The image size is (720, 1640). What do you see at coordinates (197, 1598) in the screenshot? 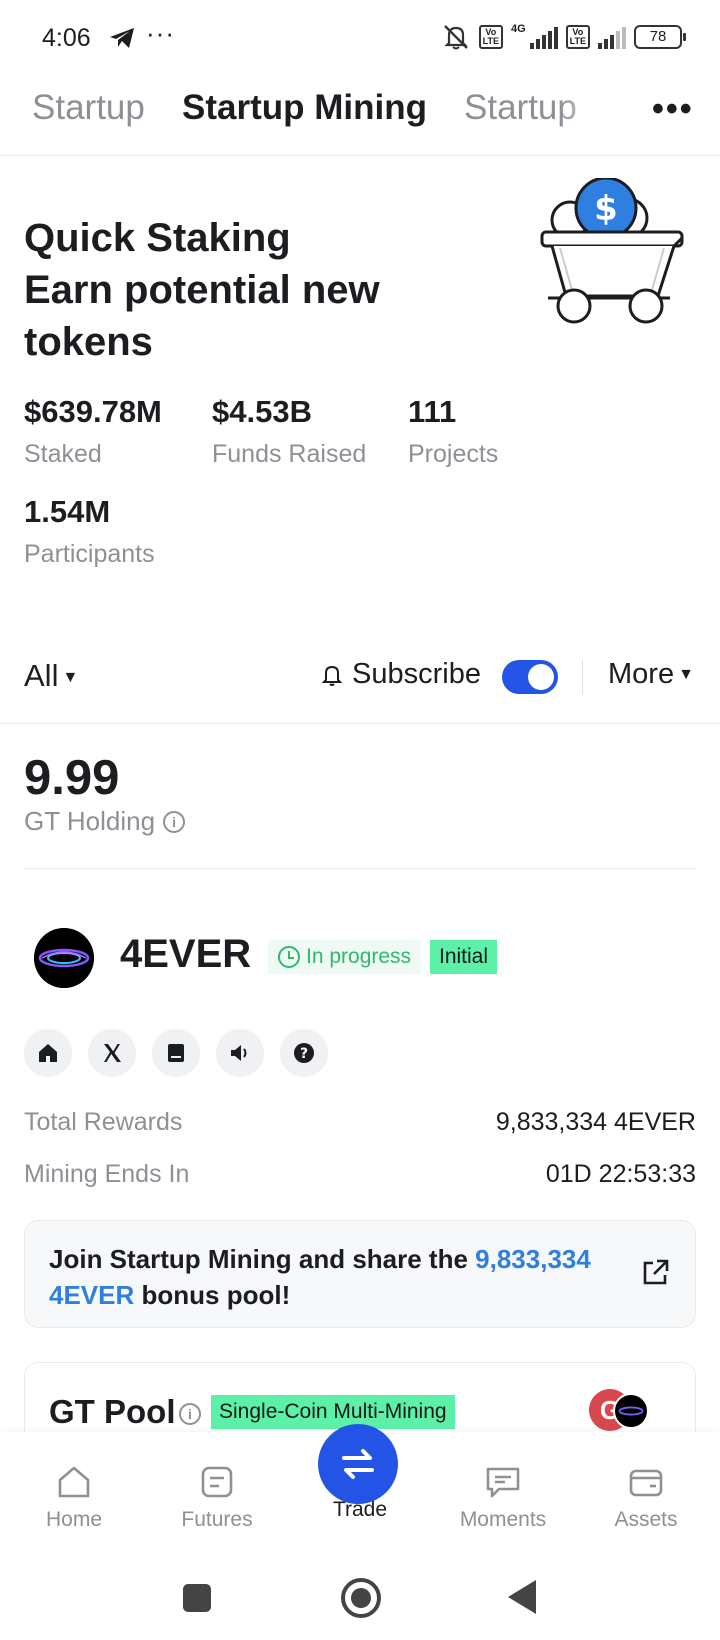
I see `recents-square-icon` at bounding box center [197, 1598].